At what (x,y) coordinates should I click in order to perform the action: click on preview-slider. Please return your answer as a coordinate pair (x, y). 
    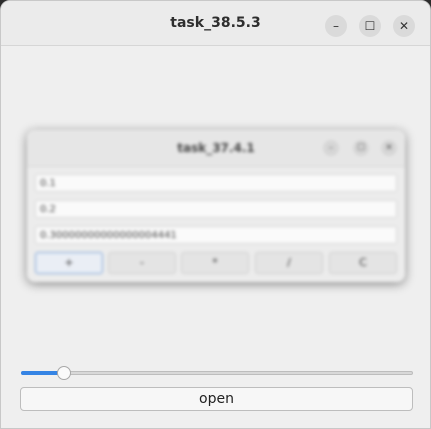
    Looking at the image, I should click on (217, 373).